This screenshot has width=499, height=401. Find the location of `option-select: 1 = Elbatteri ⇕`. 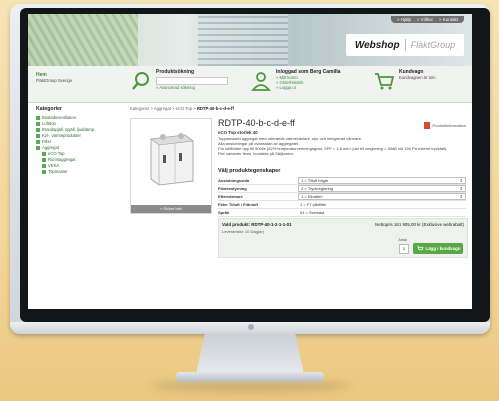

option-select: 1 = Elbatteri ⇕ is located at coordinates (382, 196).